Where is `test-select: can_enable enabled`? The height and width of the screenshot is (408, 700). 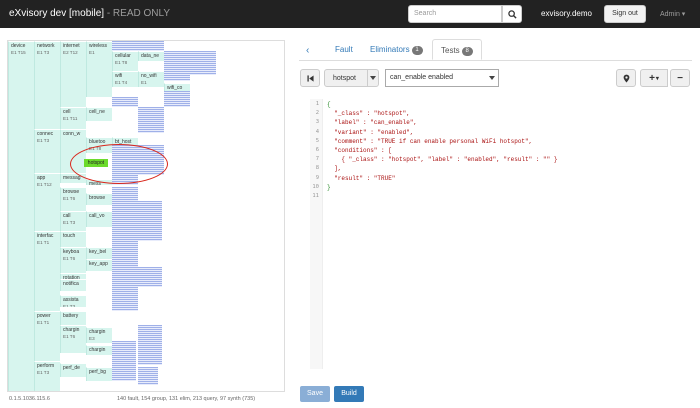
test-select: can_enable enabled is located at coordinates (442, 78).